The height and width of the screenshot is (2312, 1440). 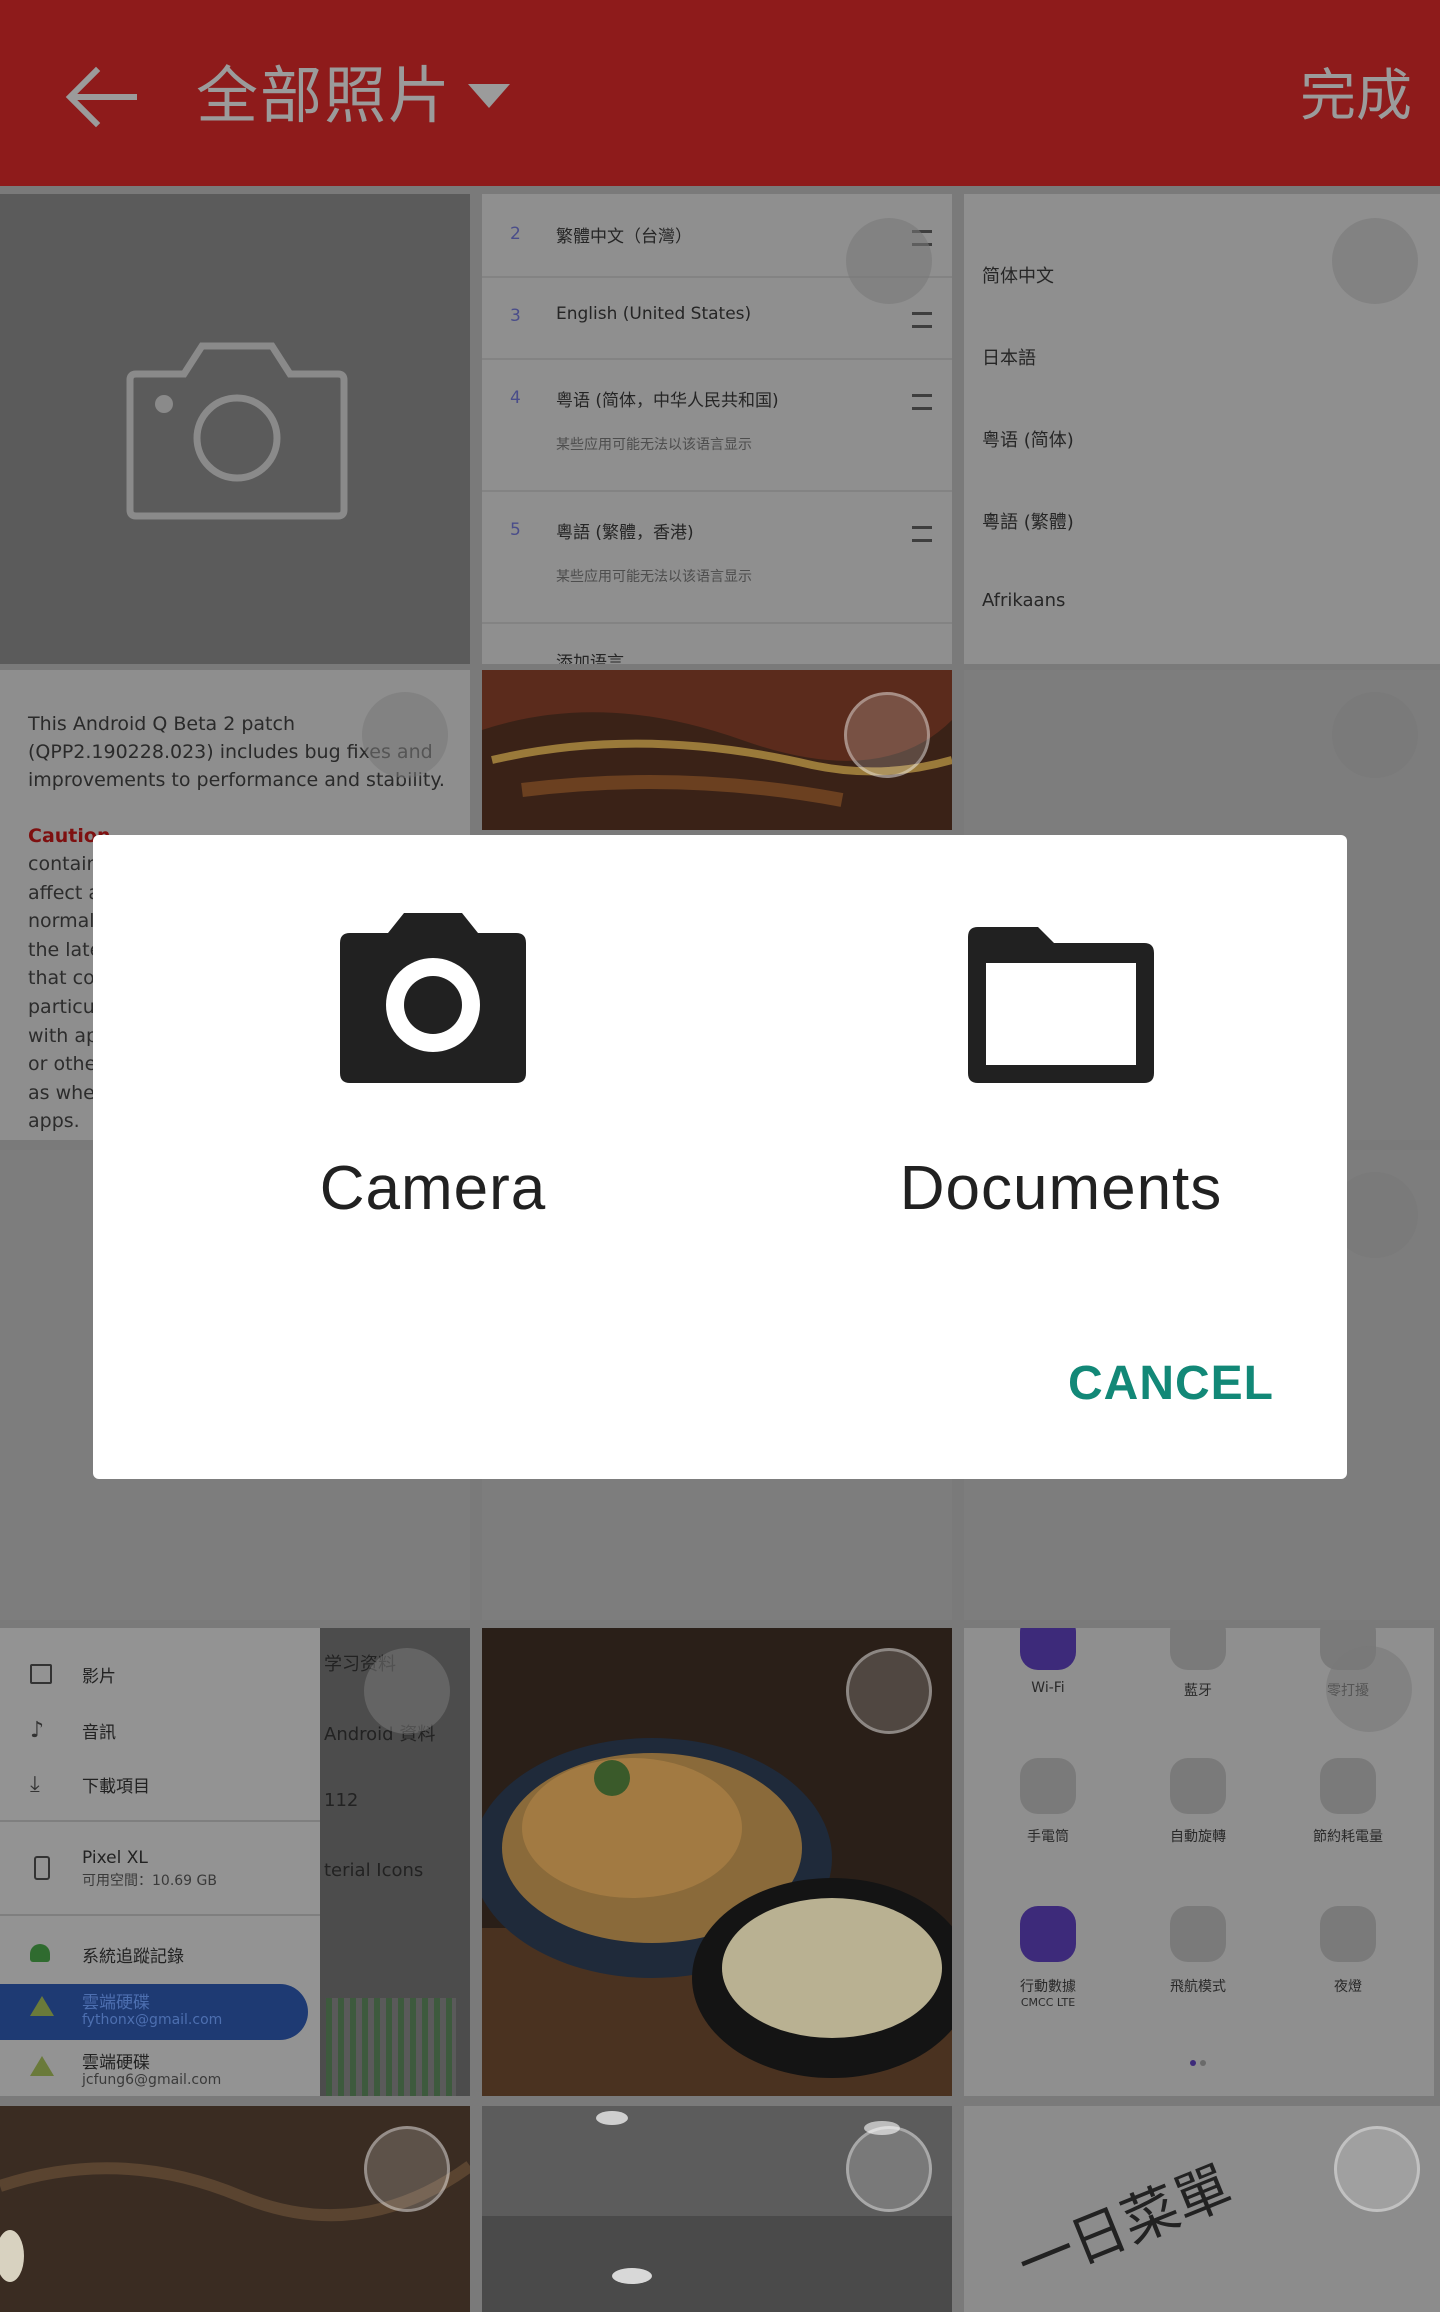 I want to click on documents-label: Documents, so click(x=1061, y=1188).